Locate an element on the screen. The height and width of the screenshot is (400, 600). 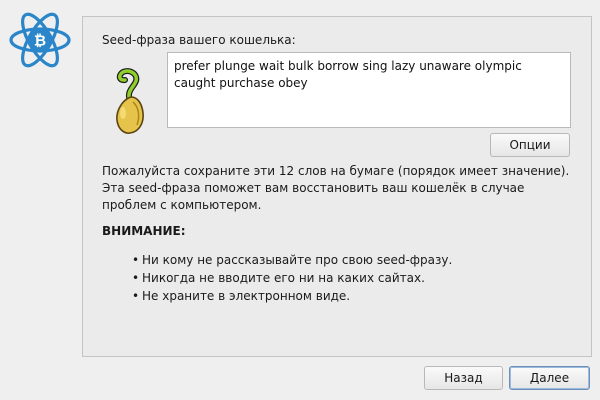
next-button: Далее is located at coordinates (549, 378).